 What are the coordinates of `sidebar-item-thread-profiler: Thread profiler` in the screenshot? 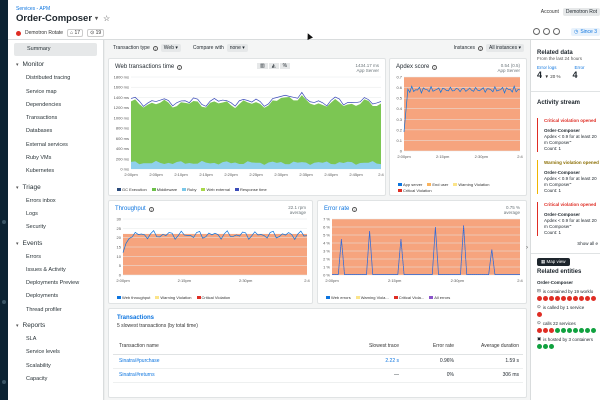 It's located at (55, 310).